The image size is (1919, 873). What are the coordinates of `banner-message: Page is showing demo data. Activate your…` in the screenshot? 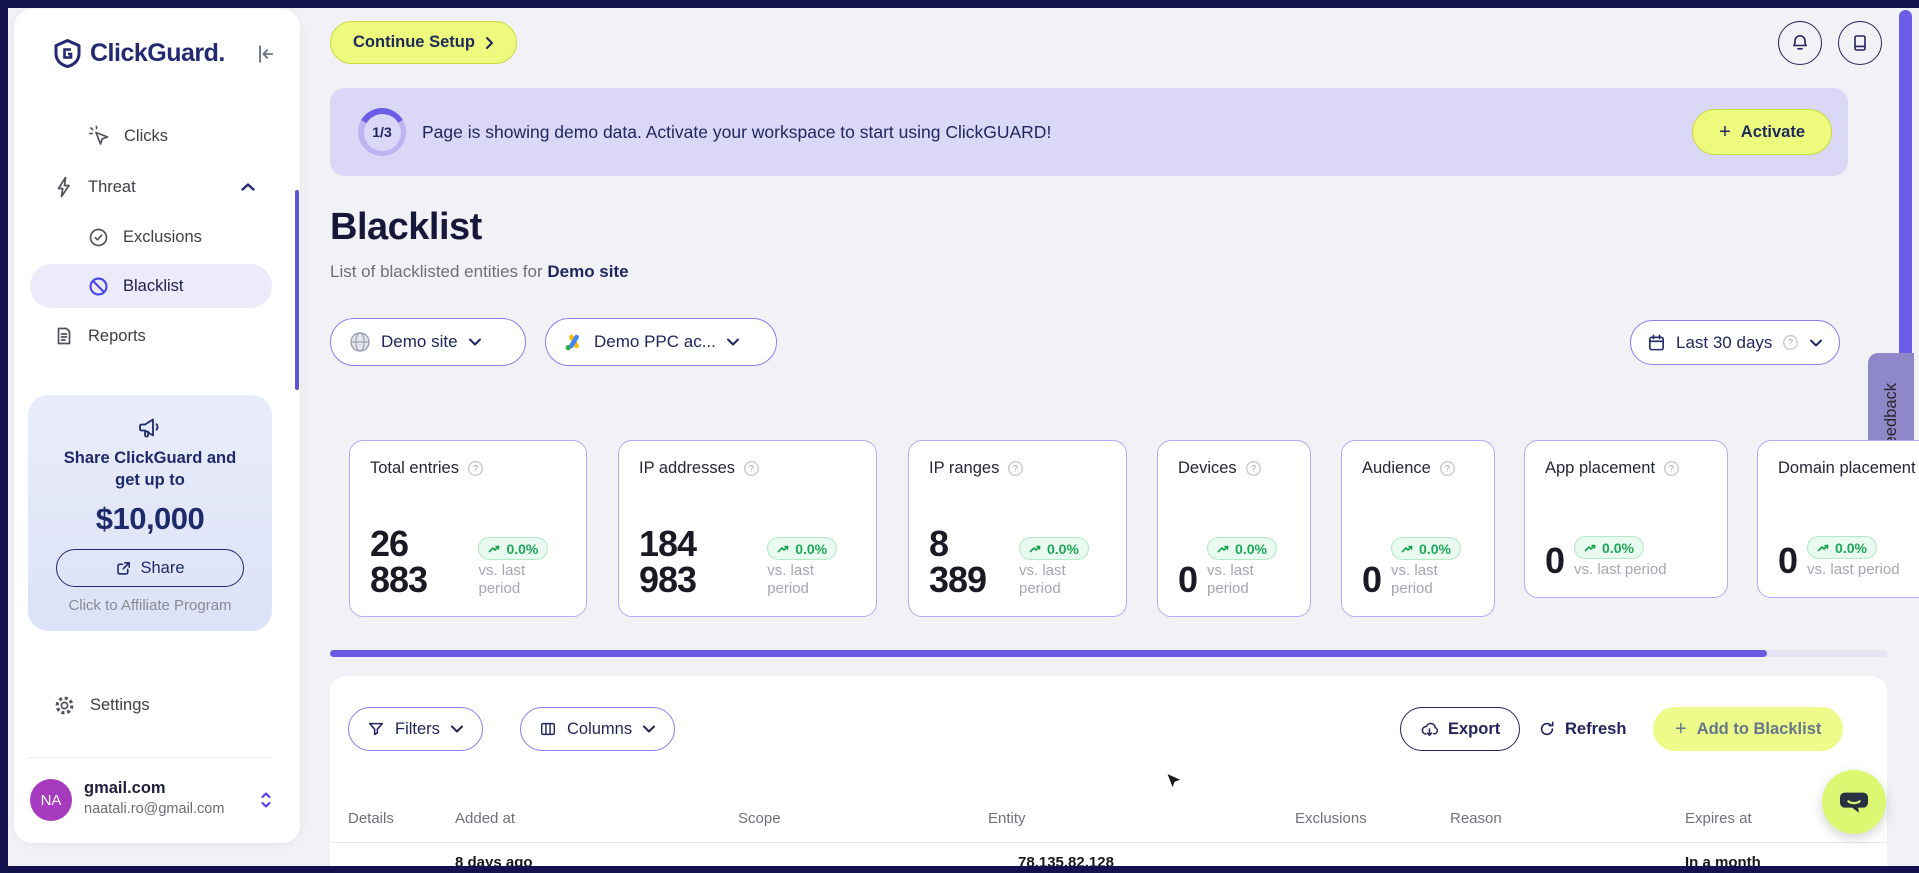 It's located at (737, 131).